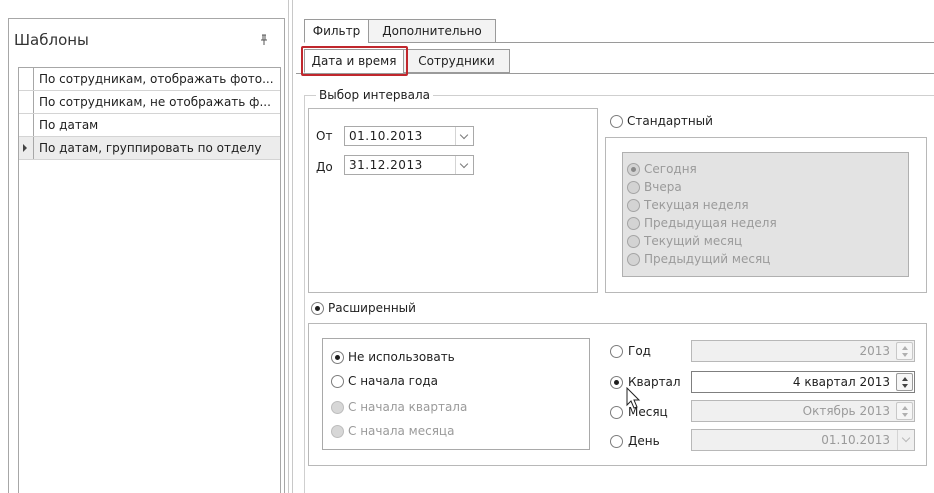  What do you see at coordinates (633, 259) in the screenshot?
I see `previous-month-radio` at bounding box center [633, 259].